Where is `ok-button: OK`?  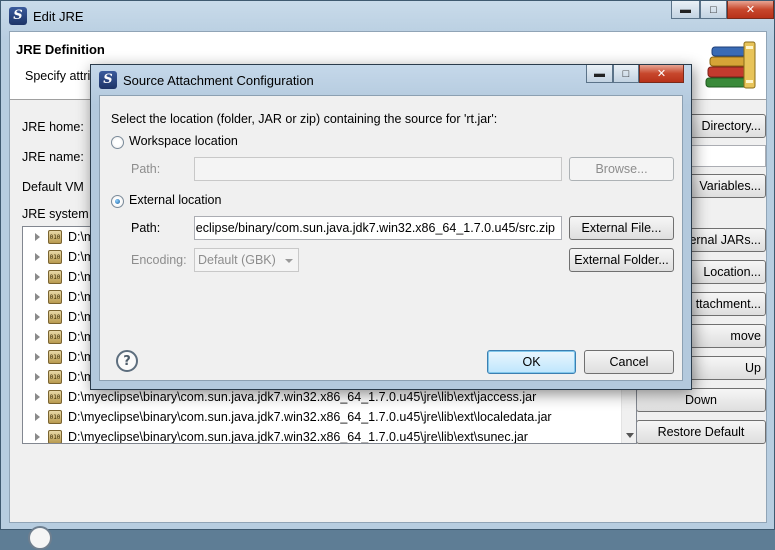 ok-button: OK is located at coordinates (531, 362).